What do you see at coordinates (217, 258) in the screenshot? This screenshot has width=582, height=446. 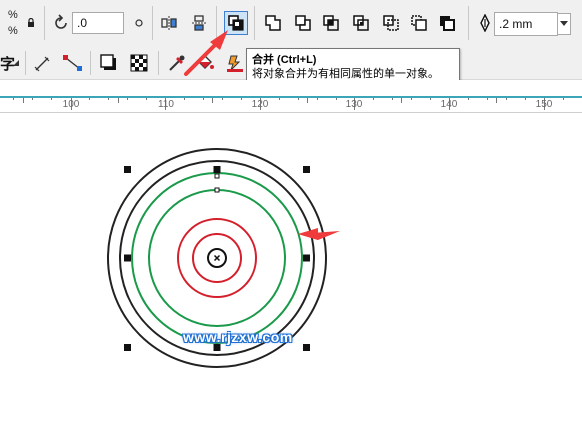 I see `center-marker-icon` at bounding box center [217, 258].